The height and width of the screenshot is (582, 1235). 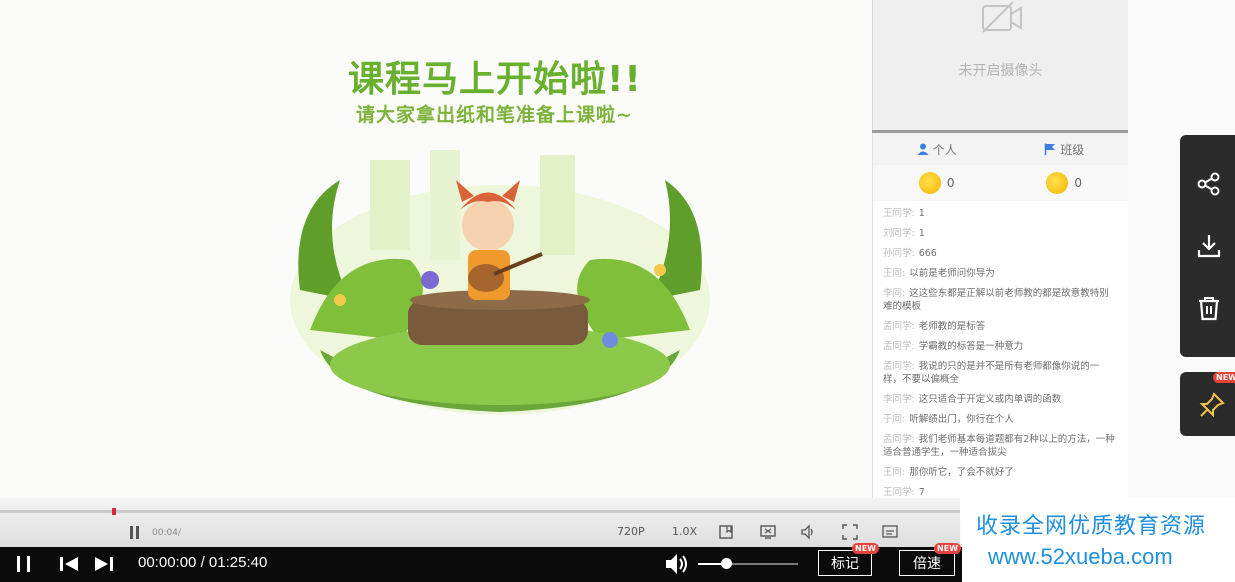 What do you see at coordinates (1050, 149) in the screenshot?
I see `flag-icon` at bounding box center [1050, 149].